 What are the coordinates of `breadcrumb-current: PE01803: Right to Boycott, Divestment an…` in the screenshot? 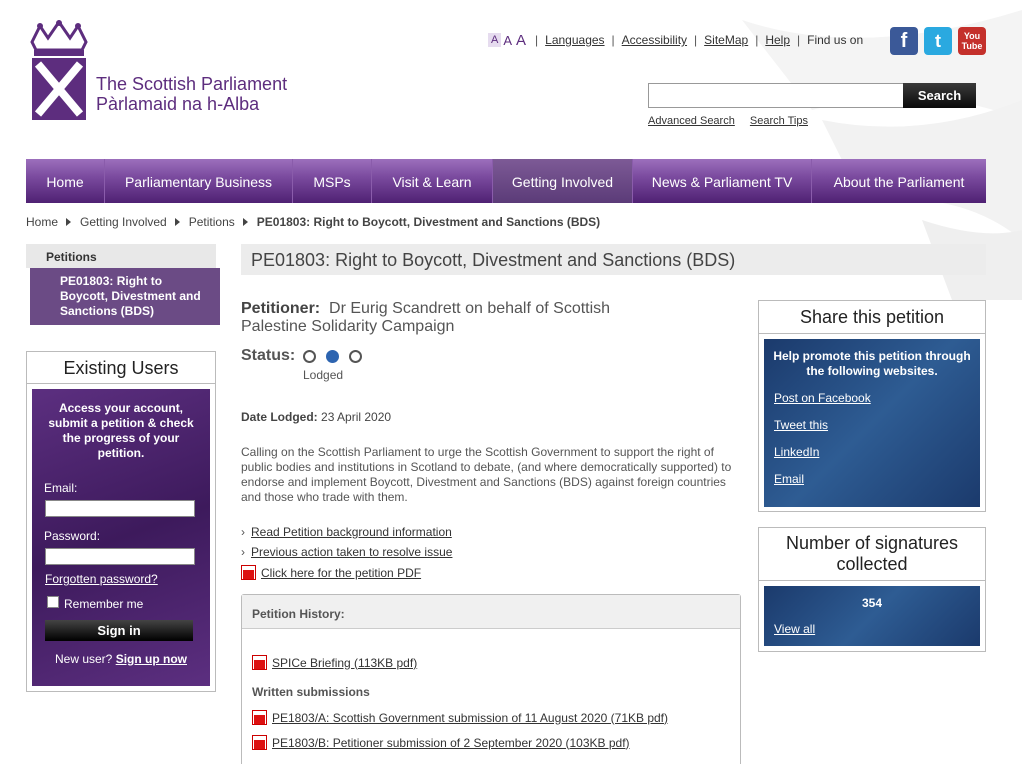 It's located at (428, 222).